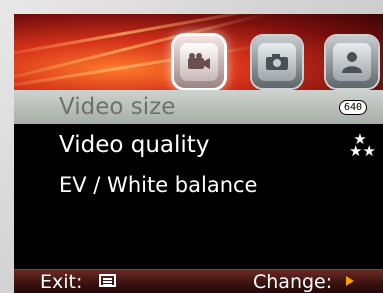 The height and width of the screenshot is (293, 383). I want to click on change-label: Change:, so click(293, 282).